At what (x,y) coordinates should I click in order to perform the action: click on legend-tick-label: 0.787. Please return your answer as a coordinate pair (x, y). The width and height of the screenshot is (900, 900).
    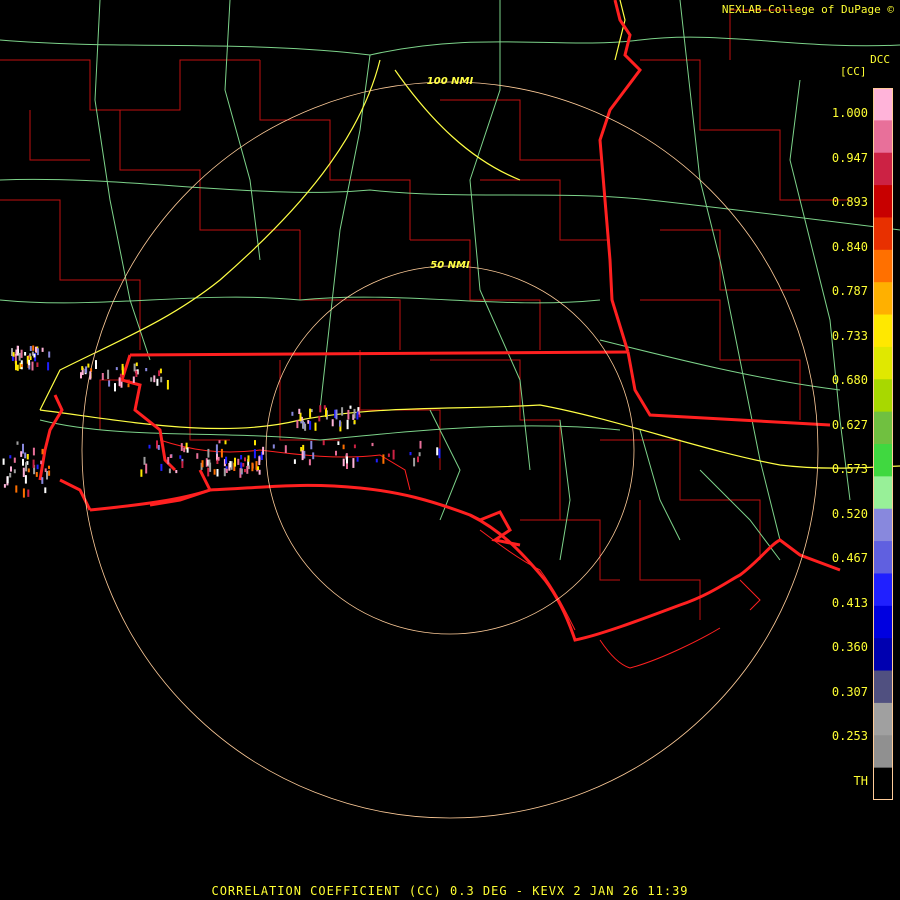
    Looking at the image, I should click on (849, 291).